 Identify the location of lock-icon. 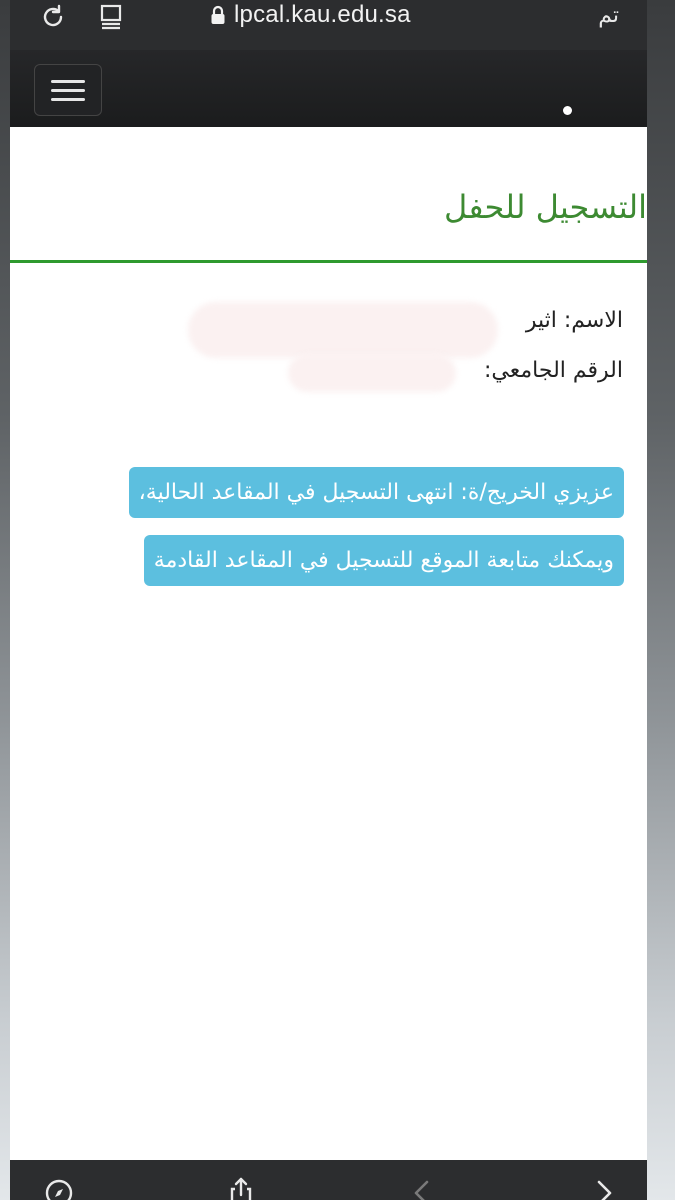
(218, 14).